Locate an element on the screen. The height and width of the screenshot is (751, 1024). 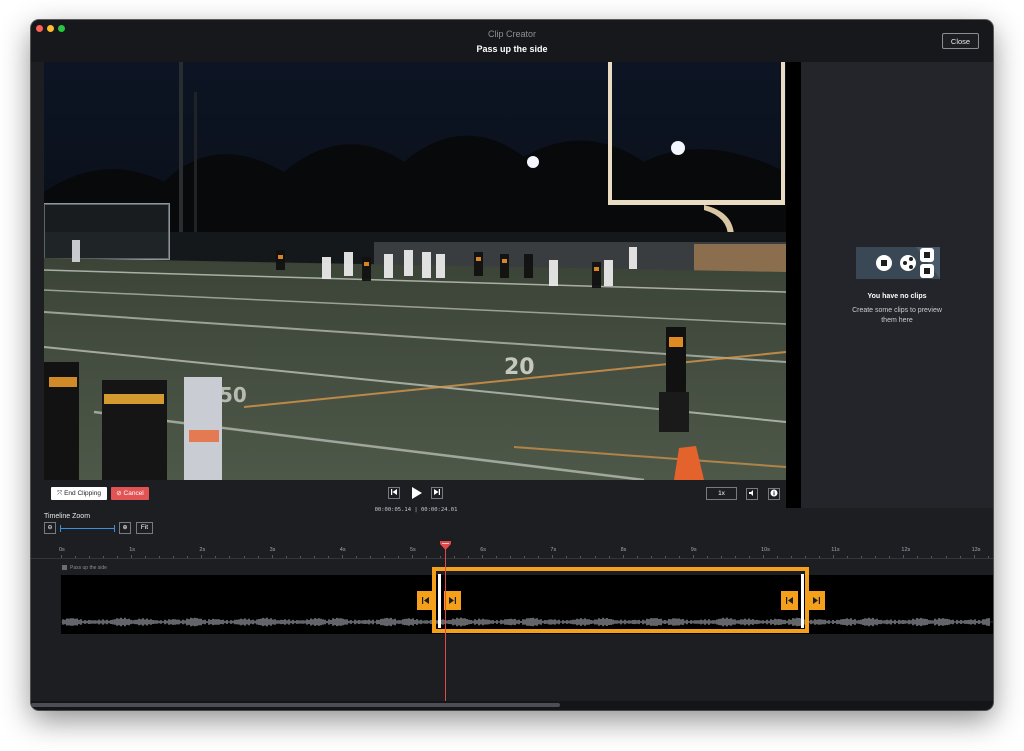
play-button is located at coordinates (416, 493).